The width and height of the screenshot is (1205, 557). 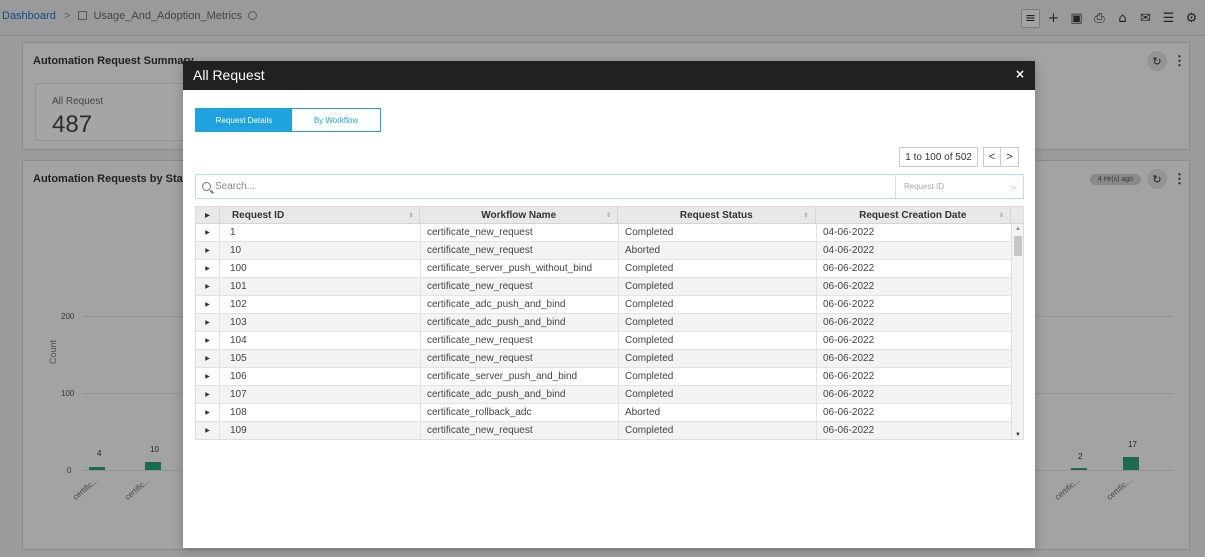 I want to click on previous-page-button: <, so click(x=992, y=157).